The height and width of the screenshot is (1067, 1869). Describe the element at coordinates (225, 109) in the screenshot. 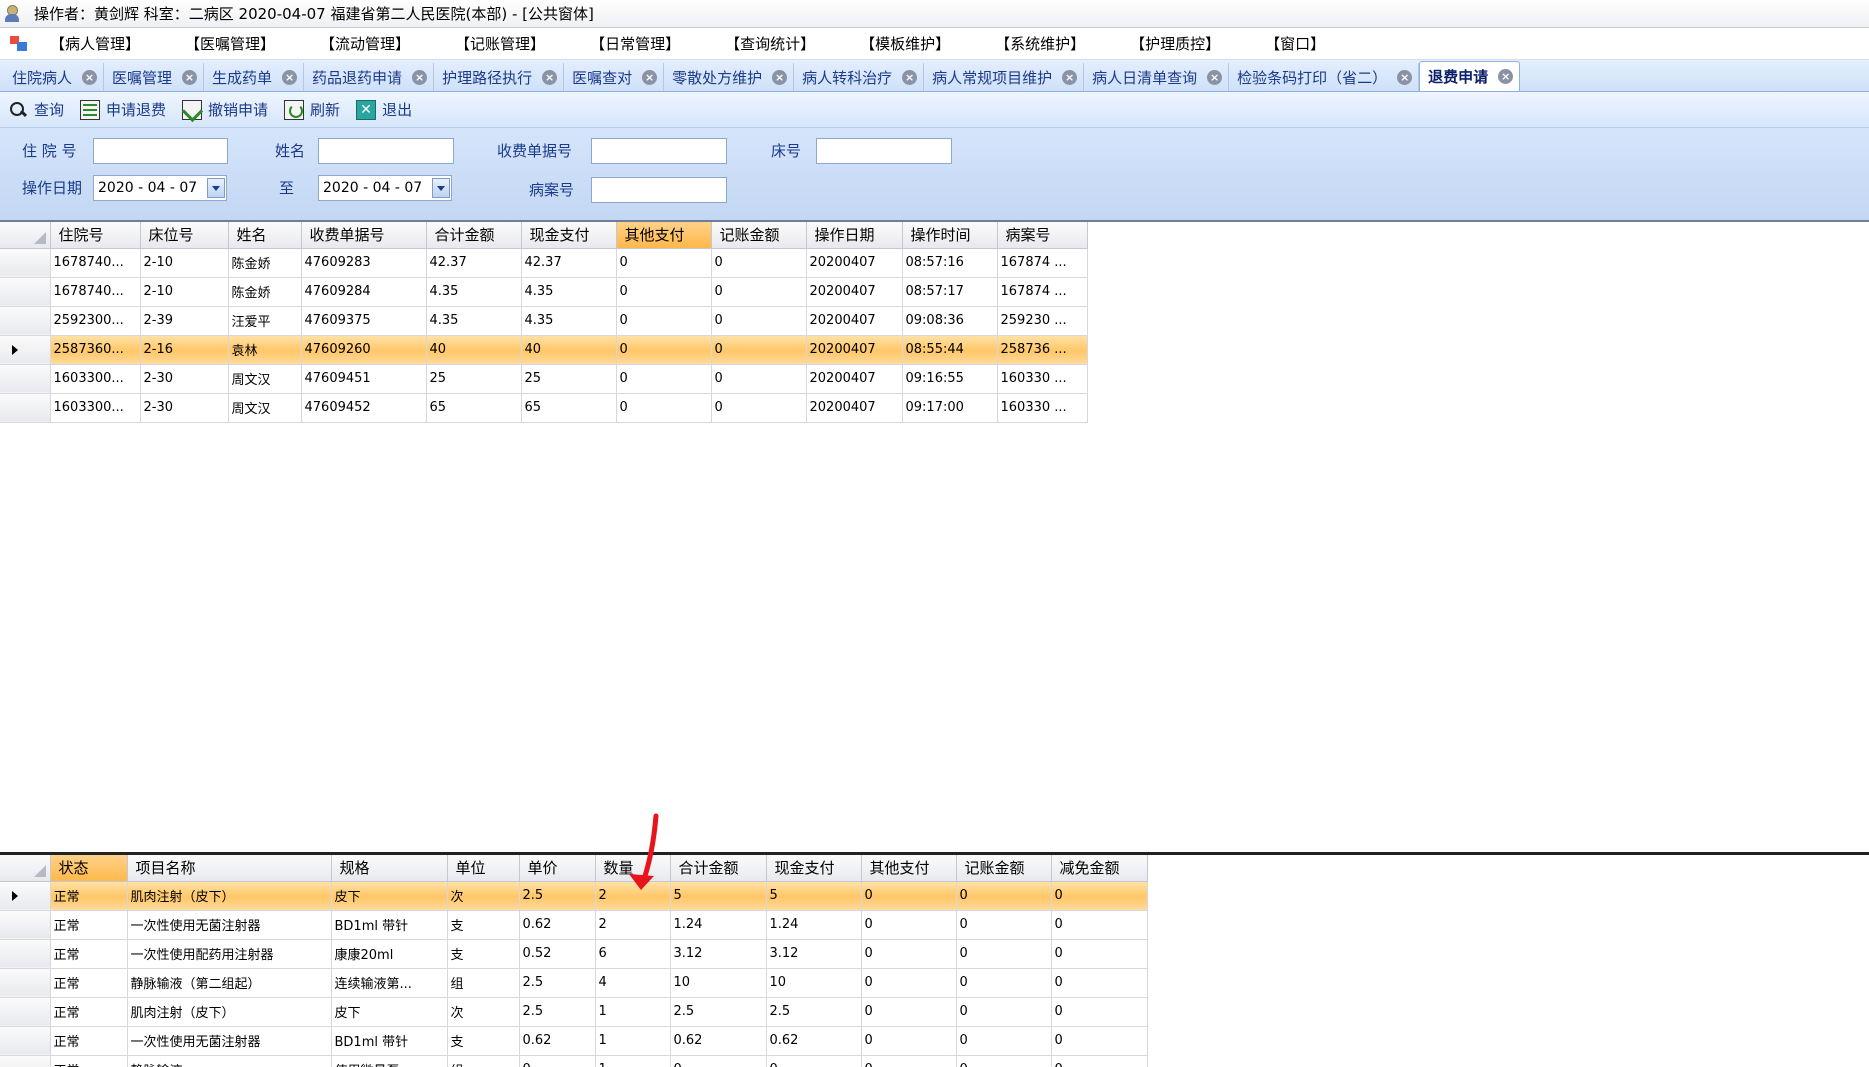

I see `cancel-apply-button: 撤销申请` at that location.